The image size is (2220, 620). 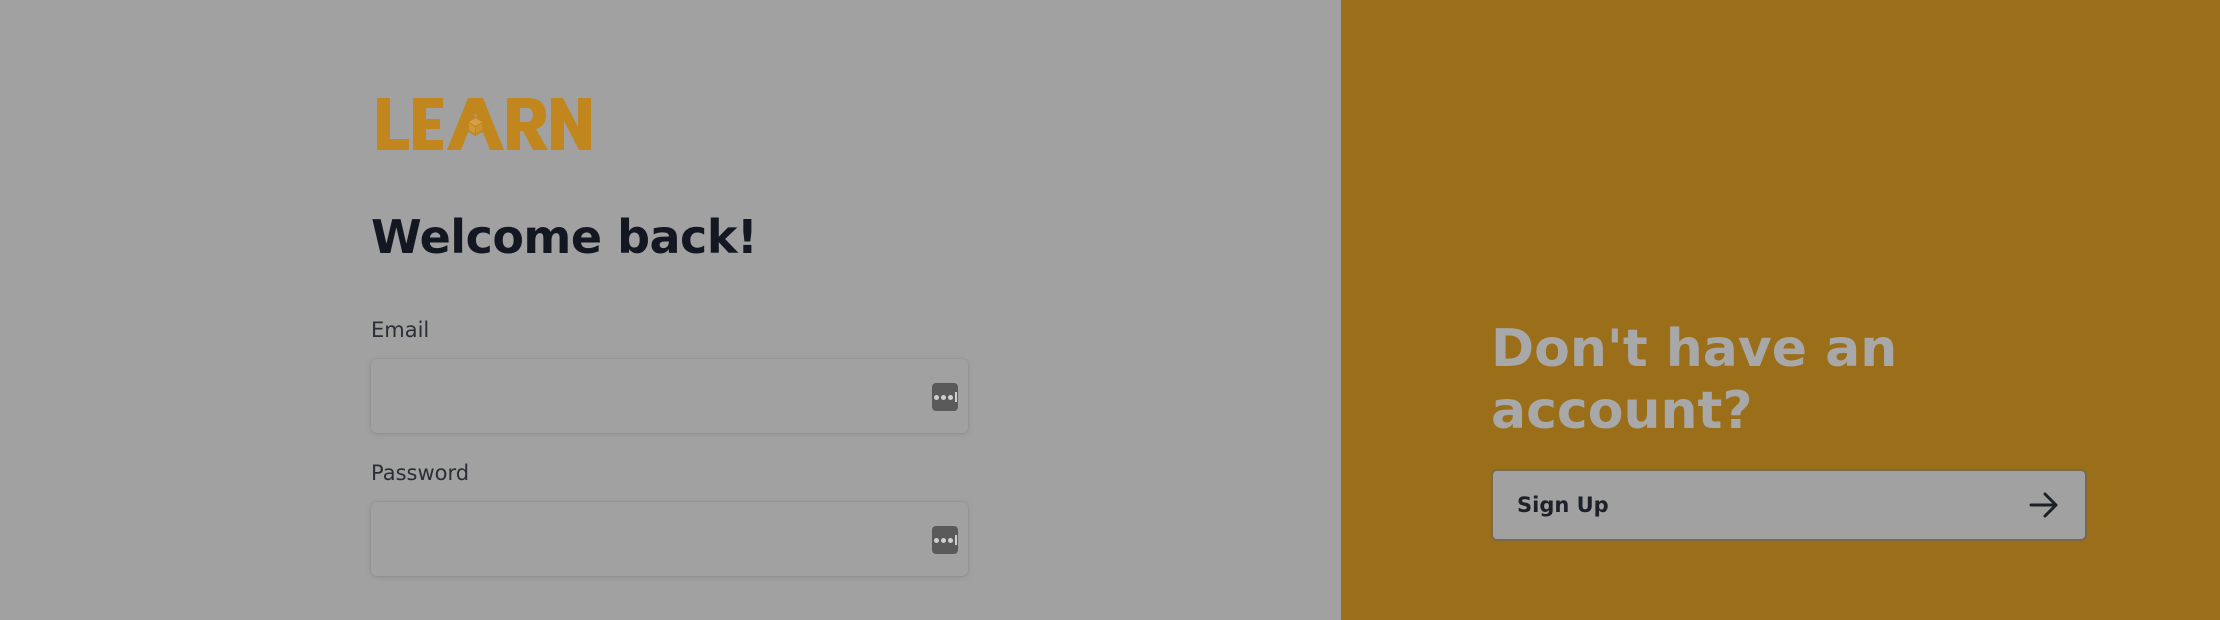 I want to click on password-field-container, so click(x=669, y=539).